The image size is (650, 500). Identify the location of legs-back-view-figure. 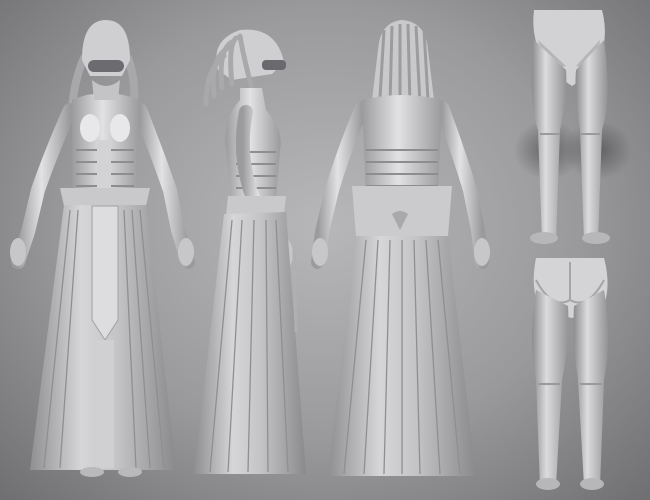
(570, 374).